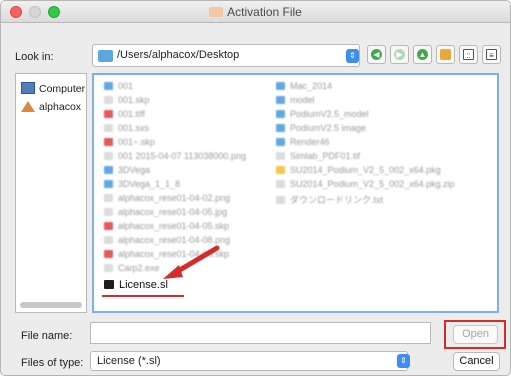 The image size is (511, 376). Describe the element at coordinates (134, 170) in the screenshot. I see `file-name: 3DVega` at that location.